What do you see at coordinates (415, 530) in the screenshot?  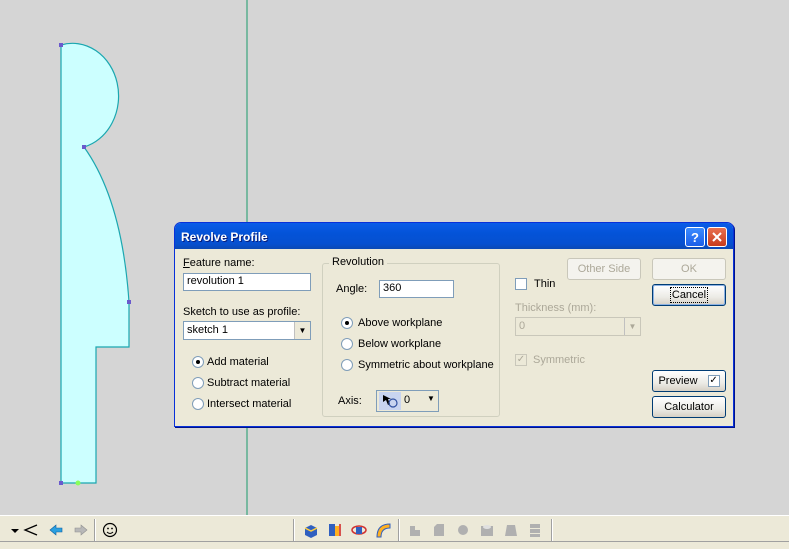 I see `fillet-icon` at bounding box center [415, 530].